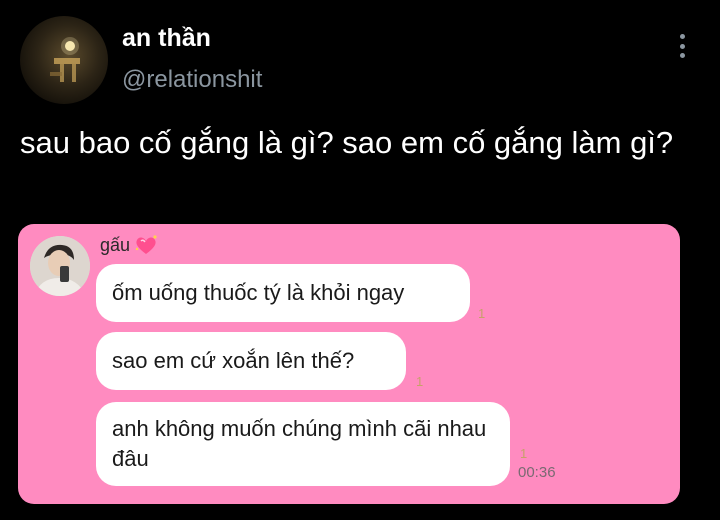 The height and width of the screenshot is (520, 720). Describe the element at coordinates (283, 293) in the screenshot. I see `chat-message-bubble: ốm uống thuốc tý là khỏi ngay` at that location.